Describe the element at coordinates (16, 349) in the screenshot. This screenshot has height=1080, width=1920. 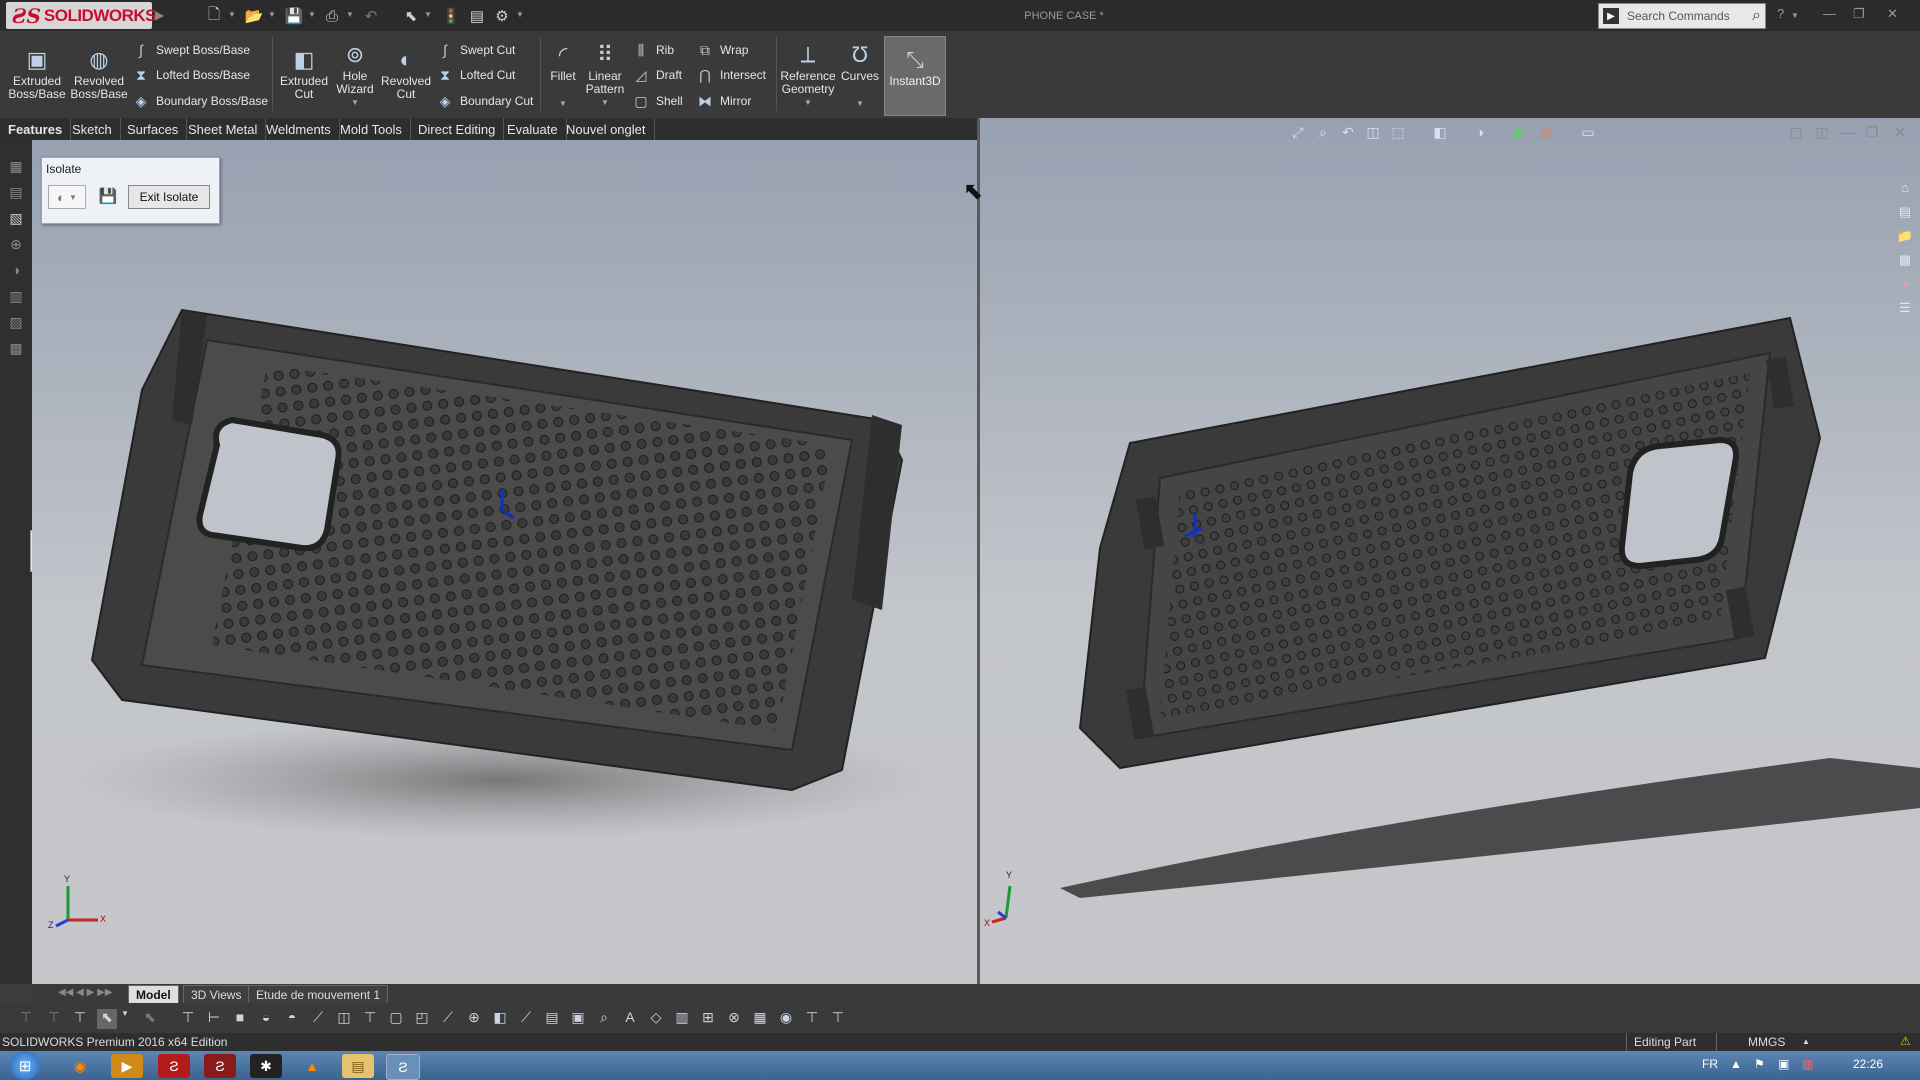
I see `panel-tool-icon-3: ▩` at that location.